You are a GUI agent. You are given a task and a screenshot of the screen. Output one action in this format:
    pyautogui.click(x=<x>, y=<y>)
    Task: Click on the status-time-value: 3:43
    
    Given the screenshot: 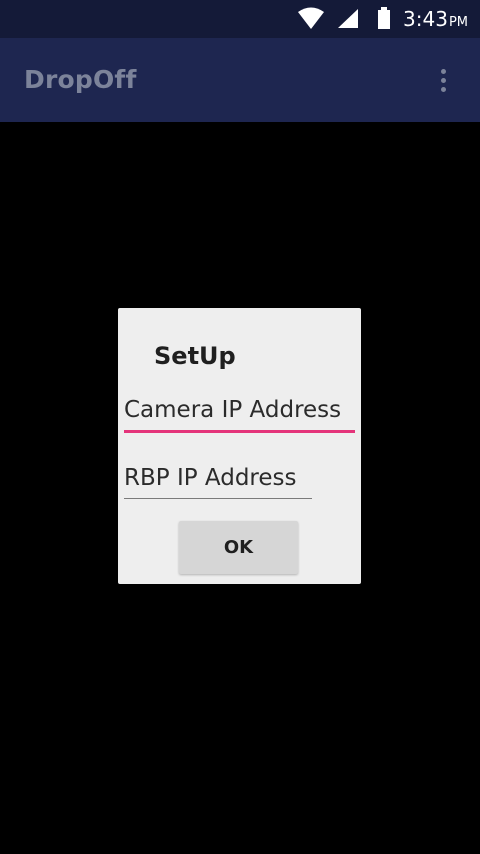 What is the action you would take?
    pyautogui.click(x=425, y=19)
    